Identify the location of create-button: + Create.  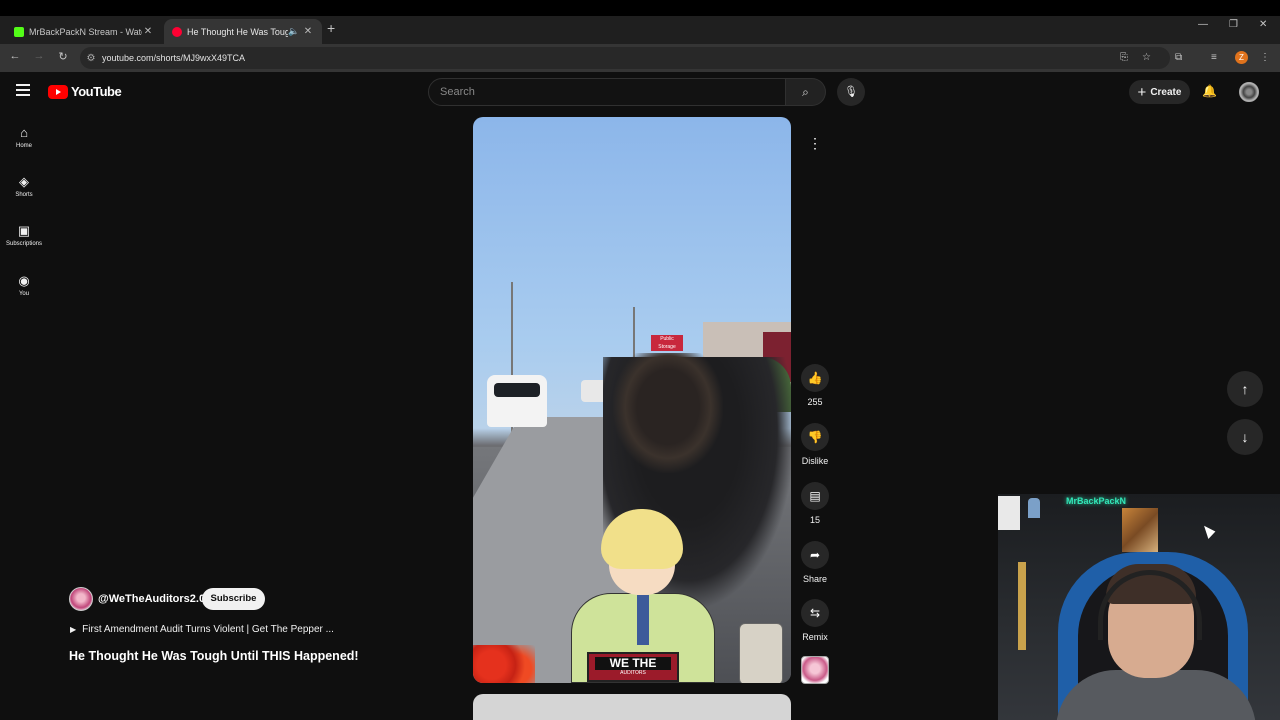
(1159, 92).